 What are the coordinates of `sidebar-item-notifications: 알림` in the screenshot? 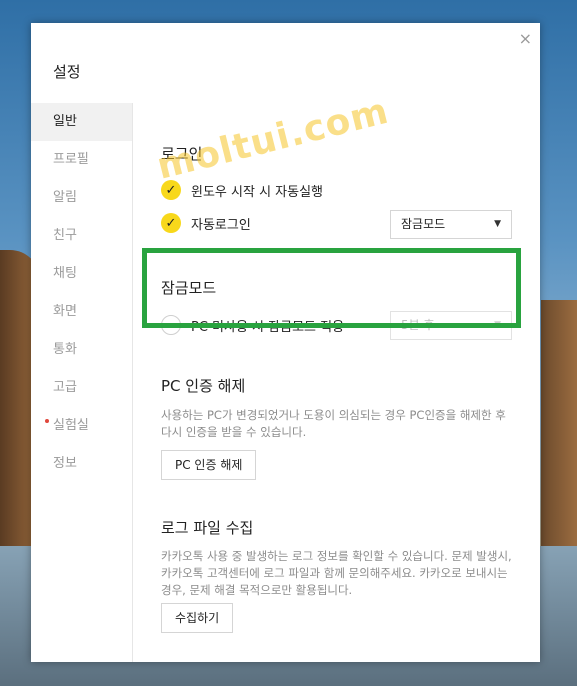 It's located at (81, 198).